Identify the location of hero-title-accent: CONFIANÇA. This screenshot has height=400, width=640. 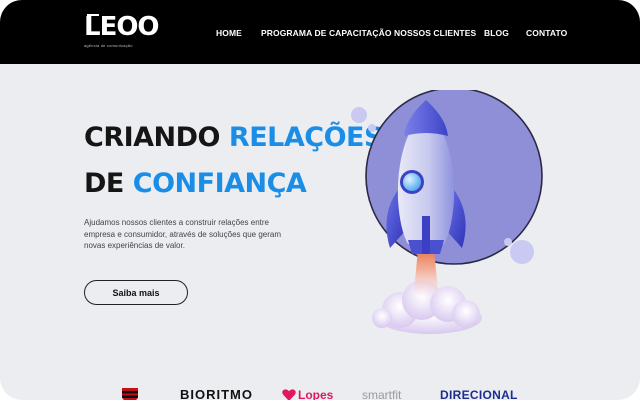
(219, 183).